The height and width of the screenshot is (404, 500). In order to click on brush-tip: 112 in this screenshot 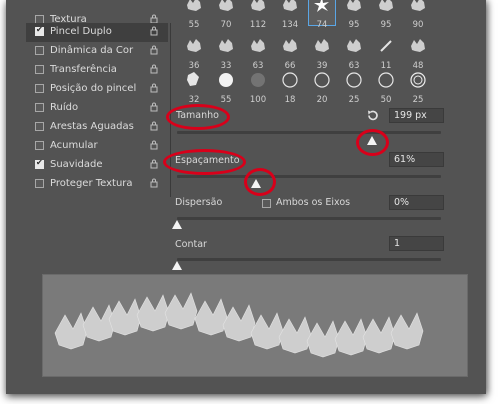, I will do `click(258, 15)`.